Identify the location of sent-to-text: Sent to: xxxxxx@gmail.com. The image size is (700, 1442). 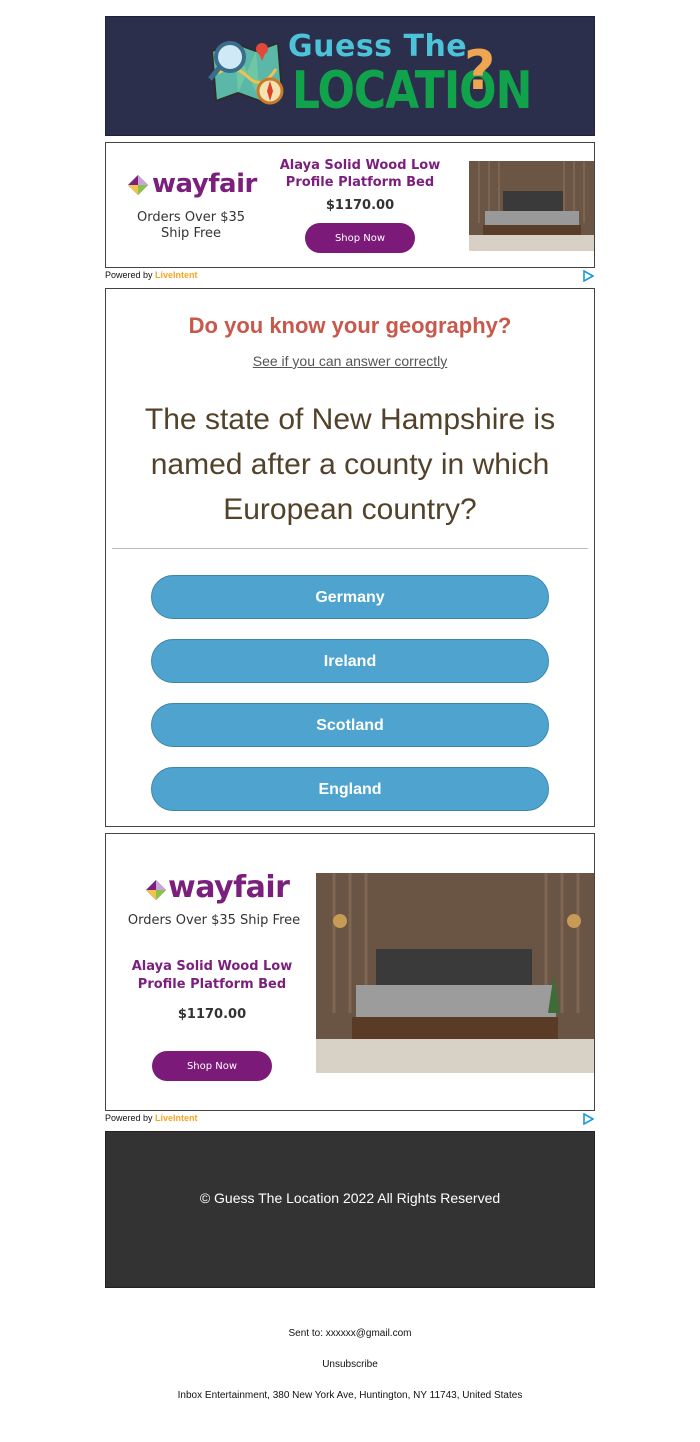
(350, 1333).